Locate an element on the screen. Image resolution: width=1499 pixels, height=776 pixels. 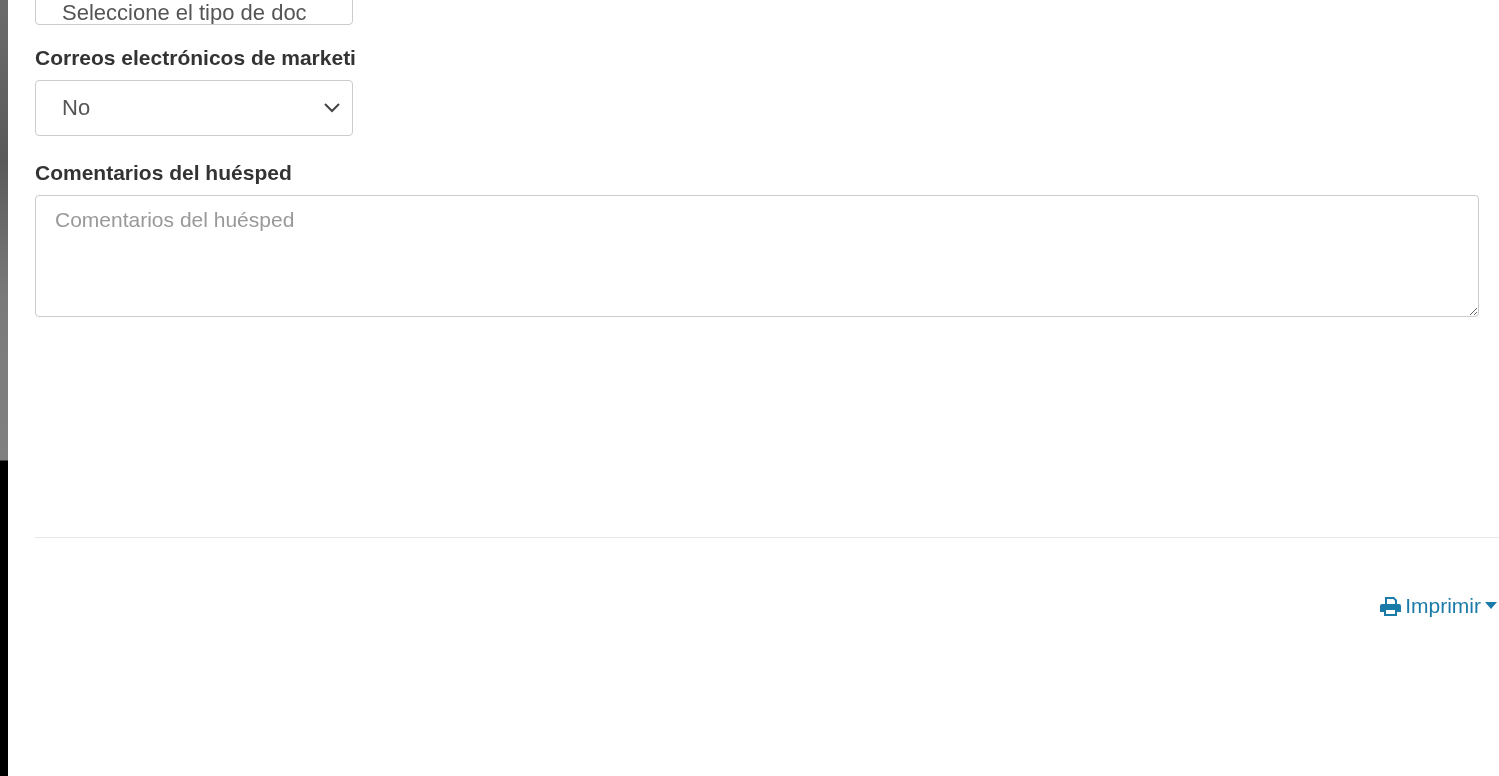
printer-icon is located at coordinates (1391, 606).